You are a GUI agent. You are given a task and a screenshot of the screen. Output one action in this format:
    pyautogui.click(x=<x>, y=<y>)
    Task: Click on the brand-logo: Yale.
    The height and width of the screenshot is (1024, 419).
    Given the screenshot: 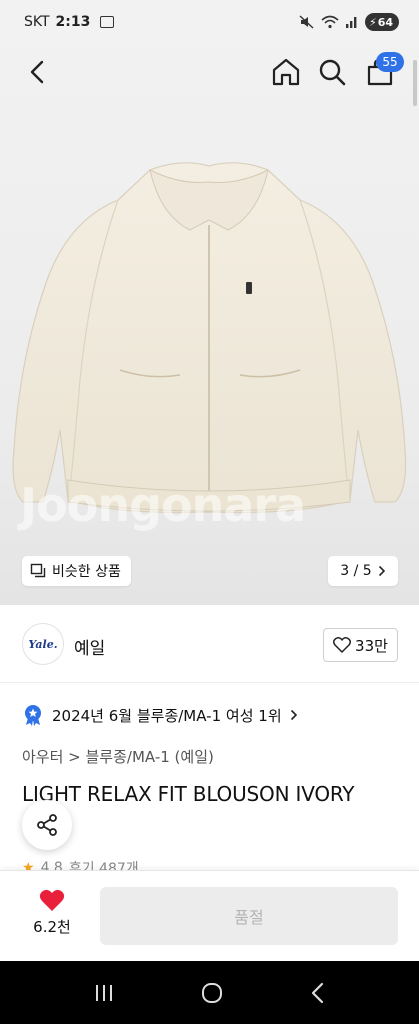 What is the action you would take?
    pyautogui.click(x=43, y=644)
    